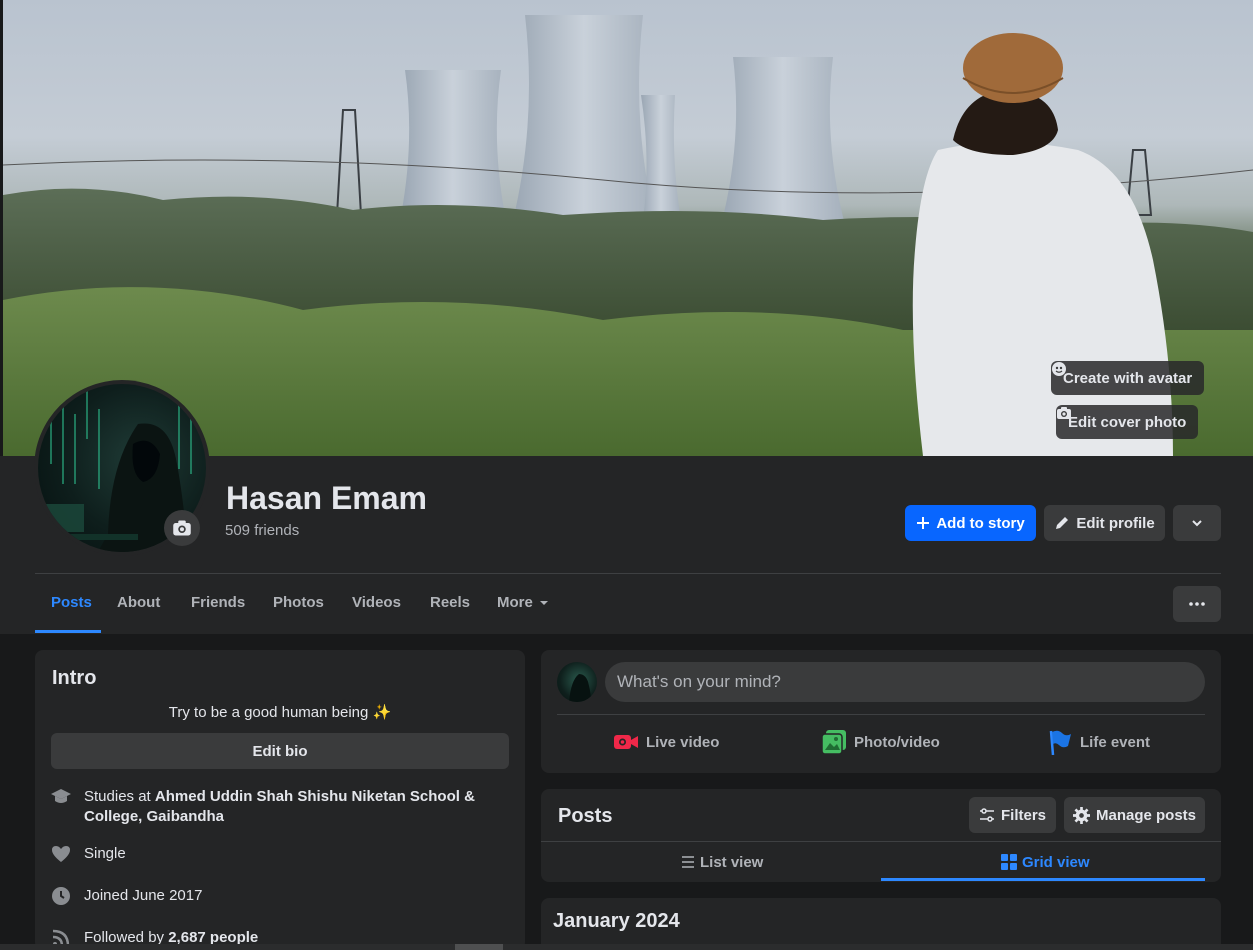  I want to click on tab-more: More, so click(523, 602).